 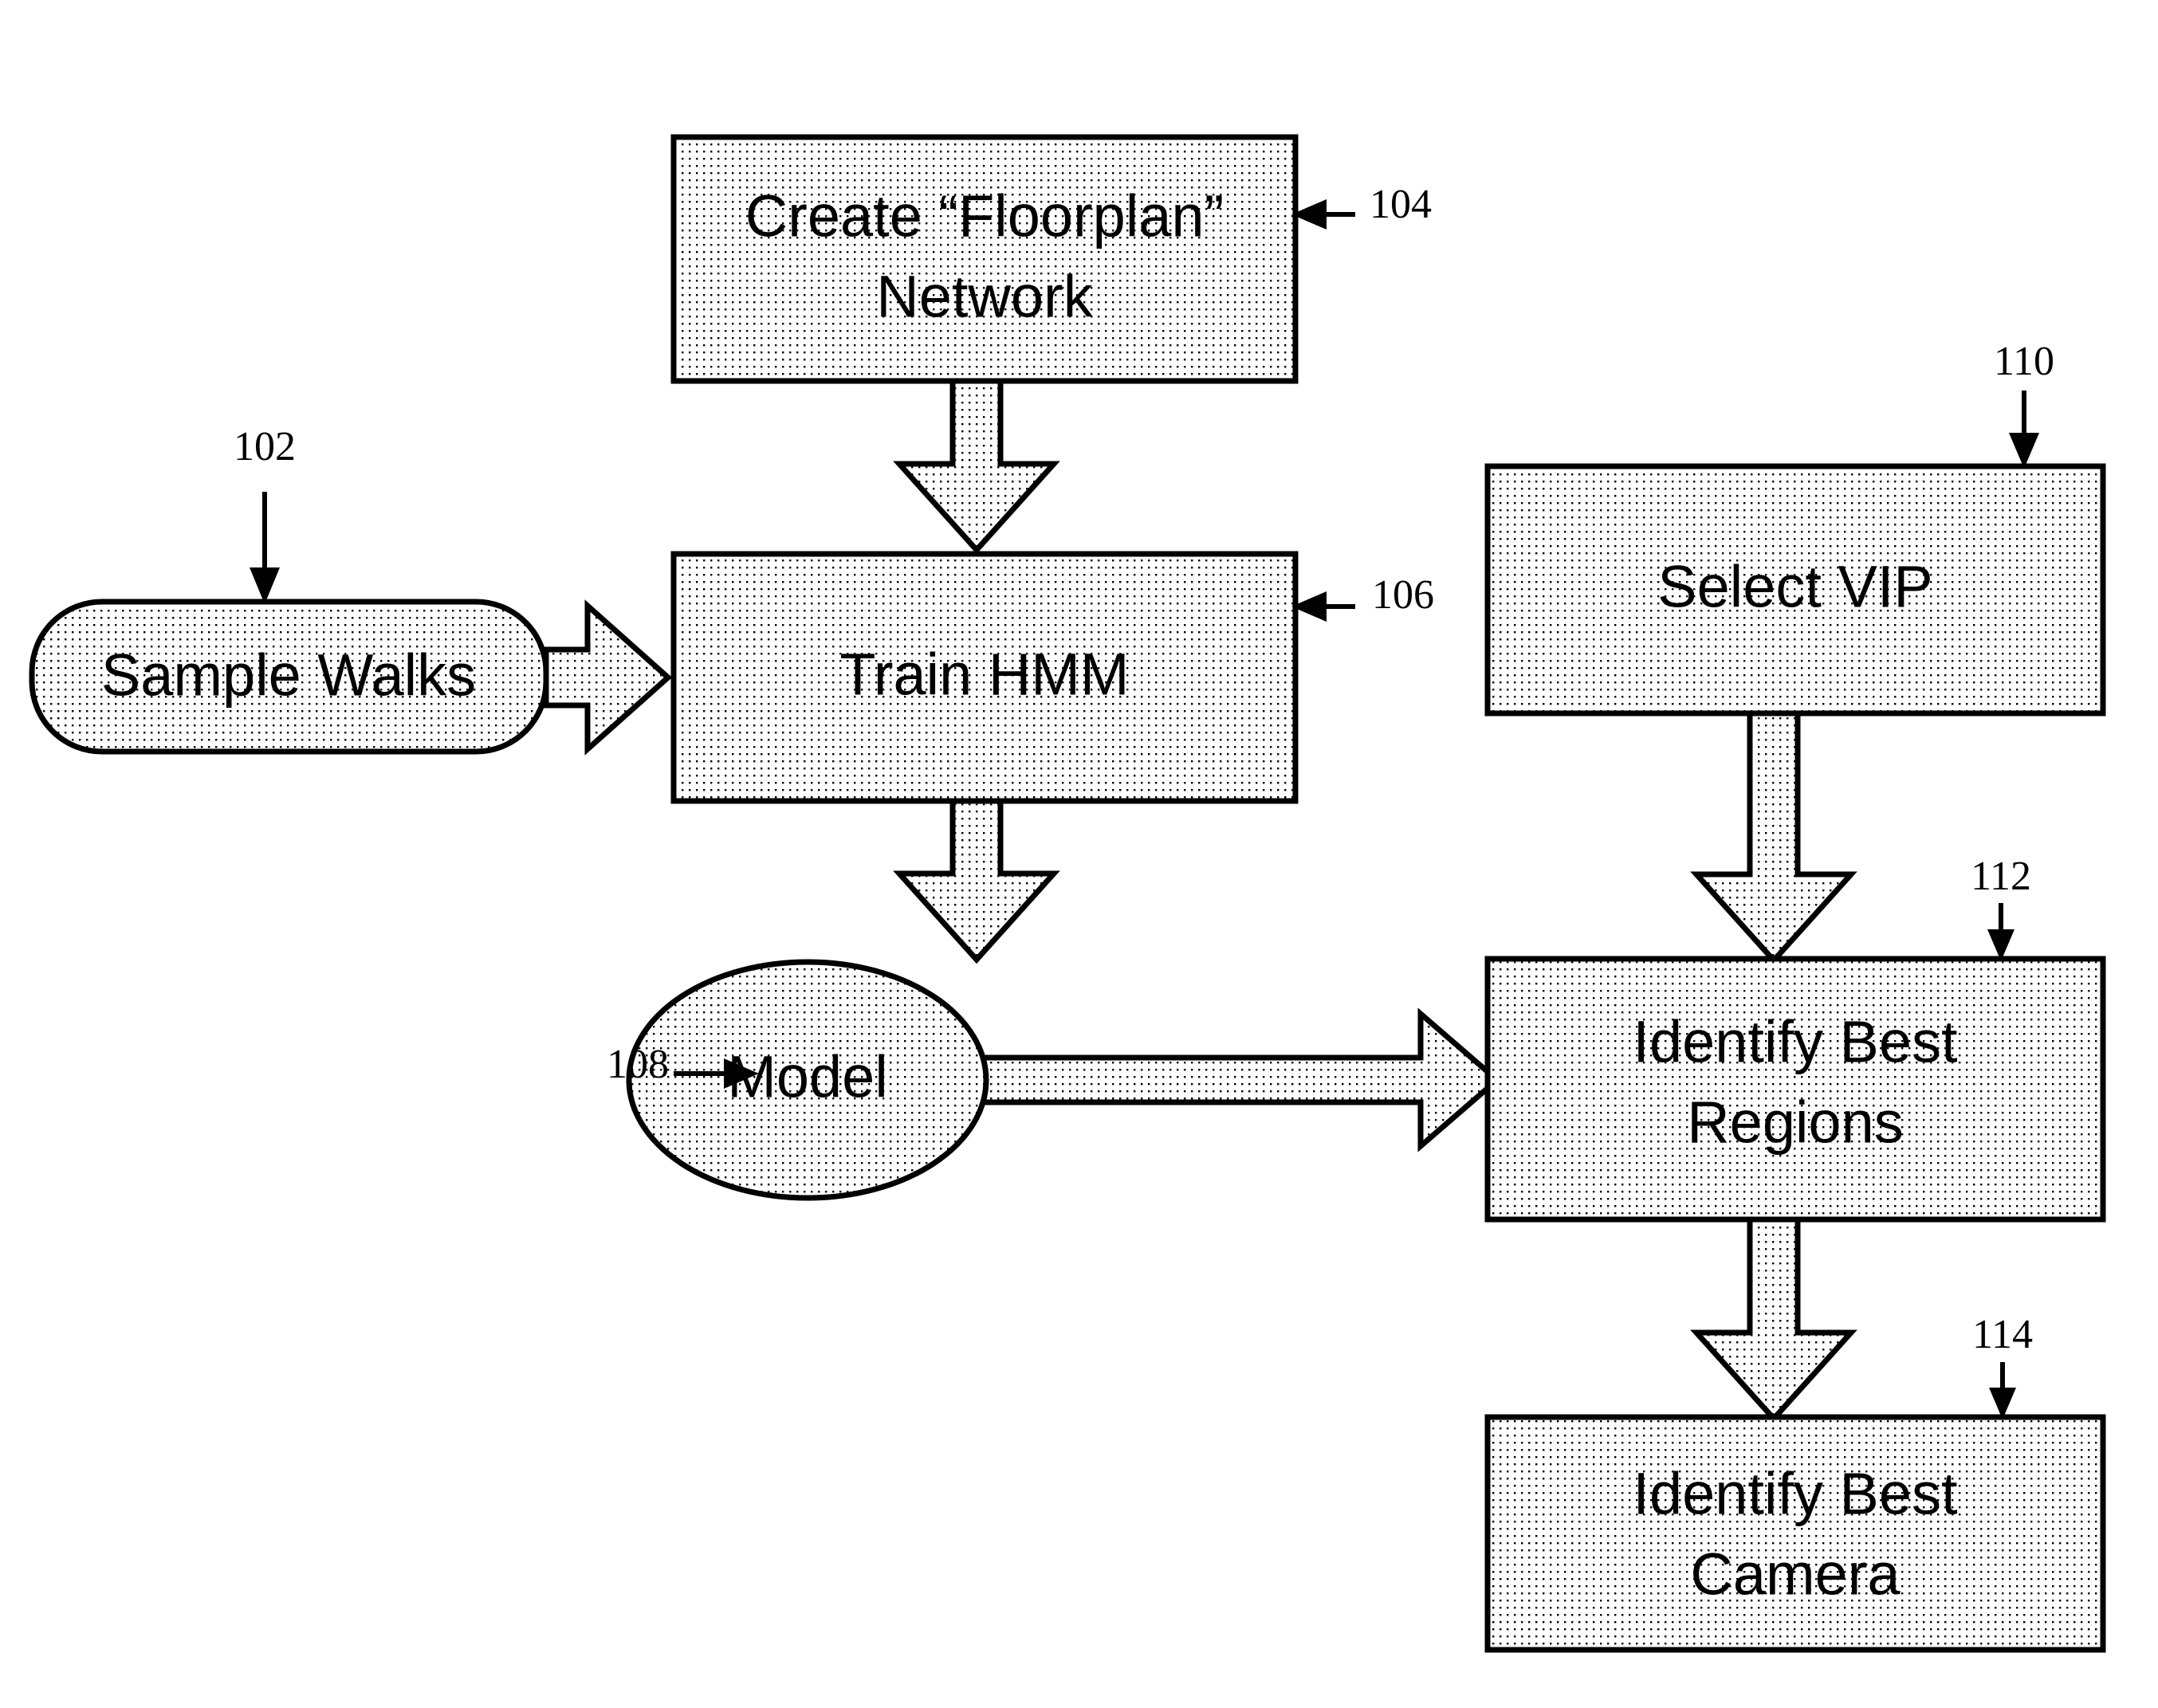 What do you see at coordinates (2002, 1334) in the screenshot?
I see `reference-numeral-114: 114` at bounding box center [2002, 1334].